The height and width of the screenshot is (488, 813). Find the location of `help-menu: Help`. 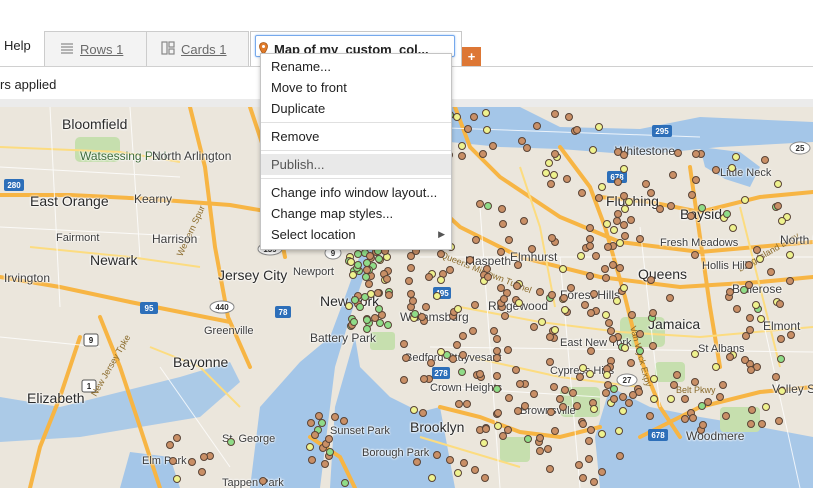

help-menu: Help is located at coordinates (17, 45).